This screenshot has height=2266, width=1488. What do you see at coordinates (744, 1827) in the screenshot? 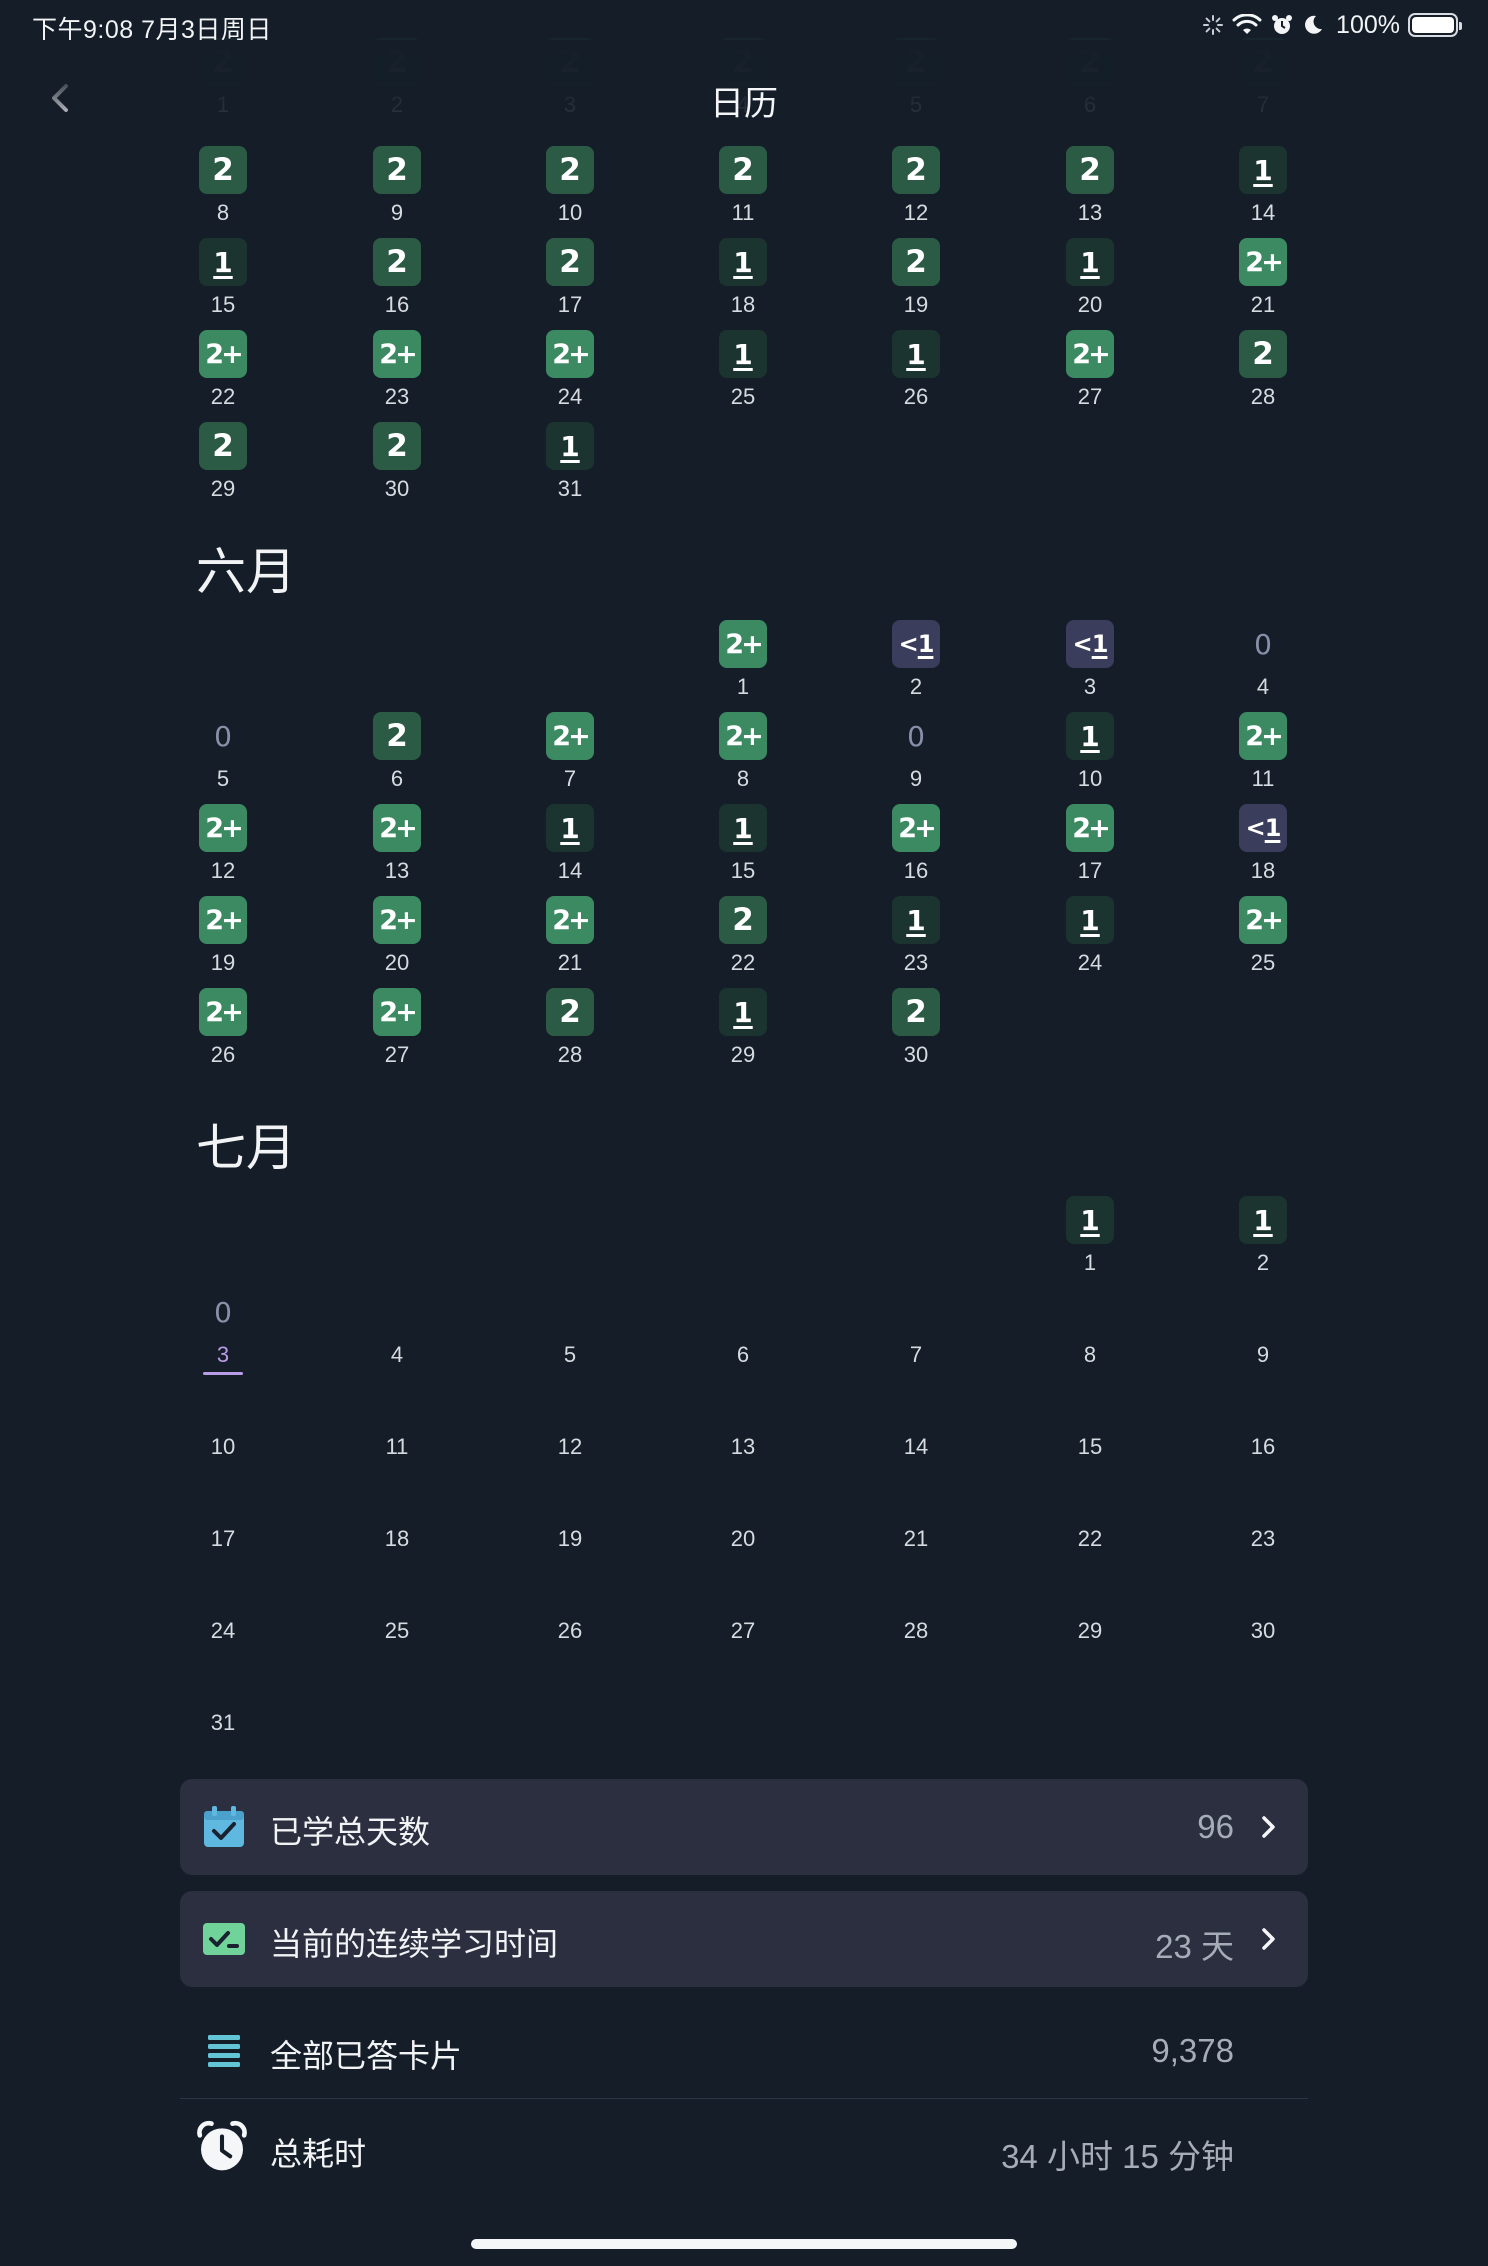
I see `total-days-row: 已学总天数 96` at bounding box center [744, 1827].